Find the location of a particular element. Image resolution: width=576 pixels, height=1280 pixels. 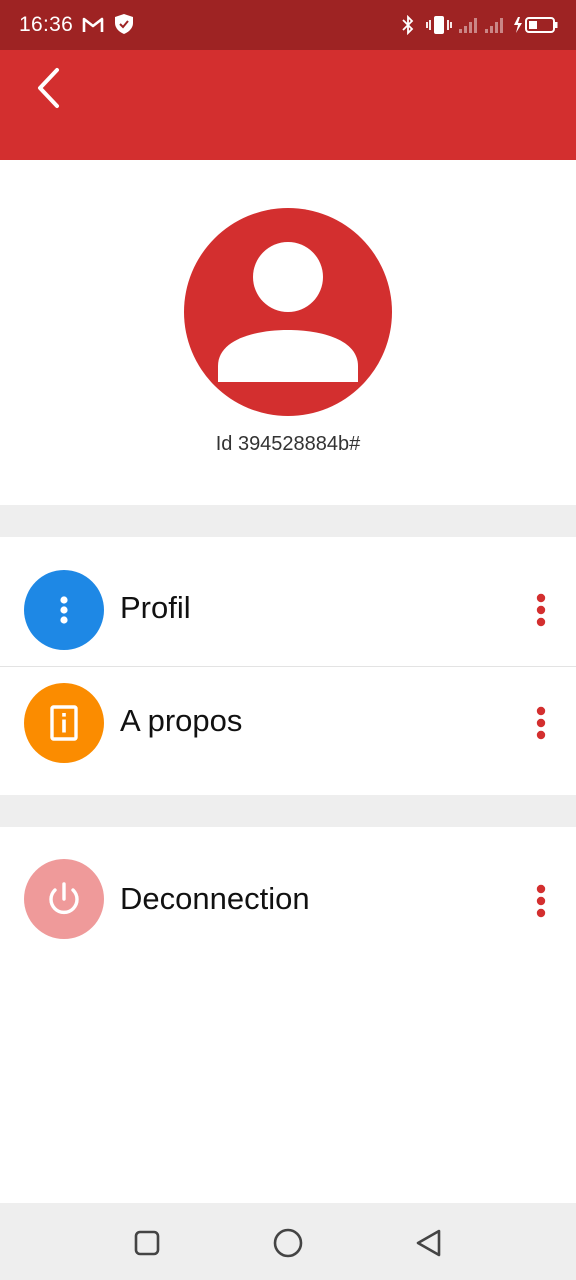

menu-item-label: Deconnection is located at coordinates (215, 898).